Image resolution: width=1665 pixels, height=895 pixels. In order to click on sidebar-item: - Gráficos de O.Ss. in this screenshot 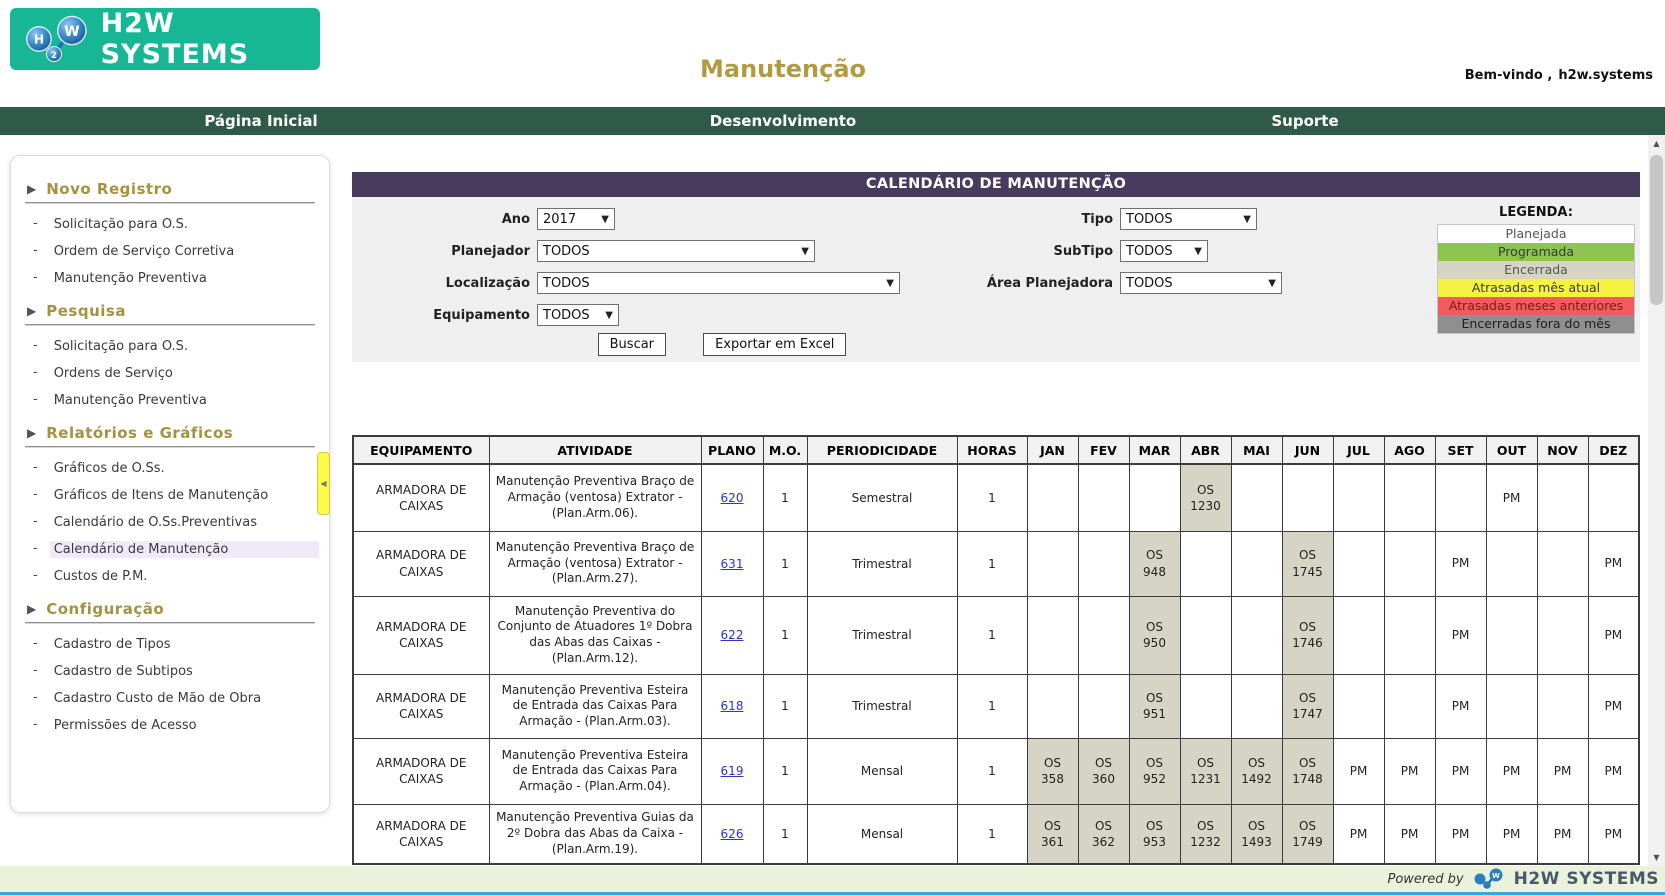, I will do `click(176, 468)`.